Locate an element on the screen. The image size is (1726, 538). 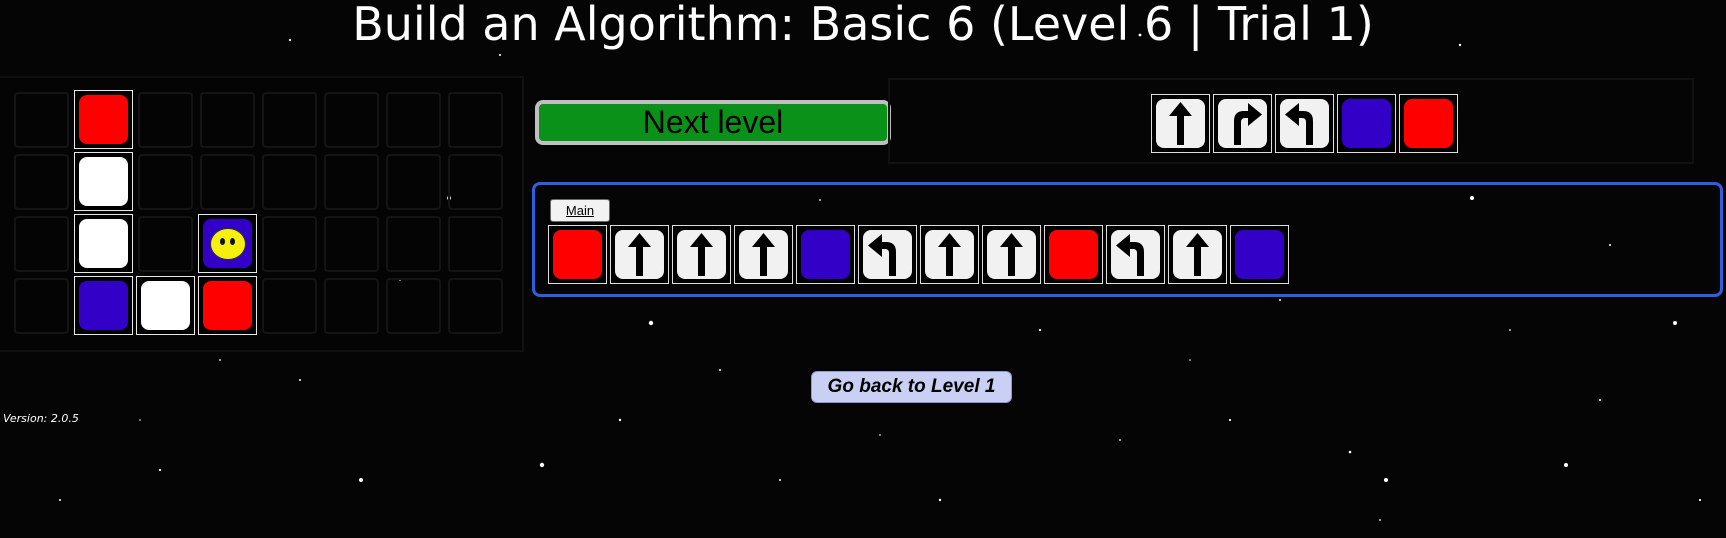
palette-blue-color-command is located at coordinates (1366, 123).